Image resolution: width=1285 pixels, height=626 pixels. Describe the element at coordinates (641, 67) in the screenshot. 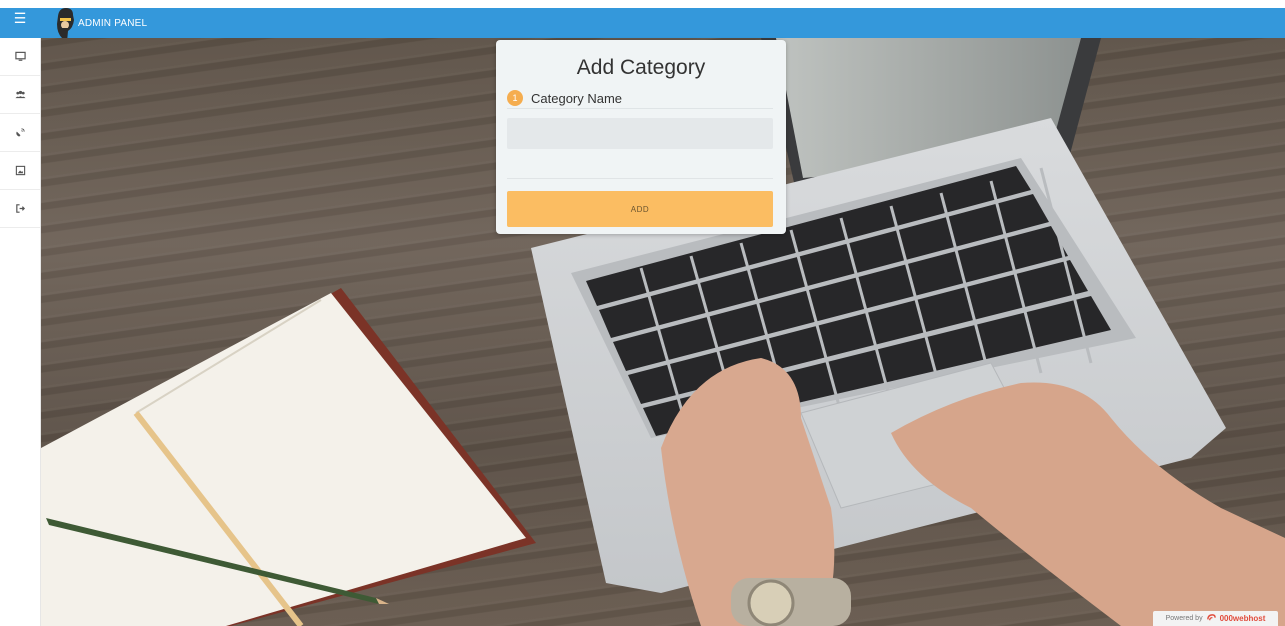

I see `card-title: Add Category` at that location.